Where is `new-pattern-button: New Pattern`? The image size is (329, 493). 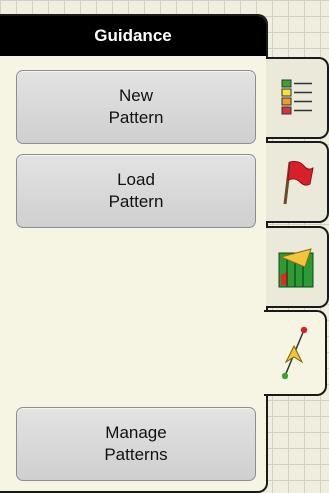
new-pattern-button: New Pattern is located at coordinates (136, 107).